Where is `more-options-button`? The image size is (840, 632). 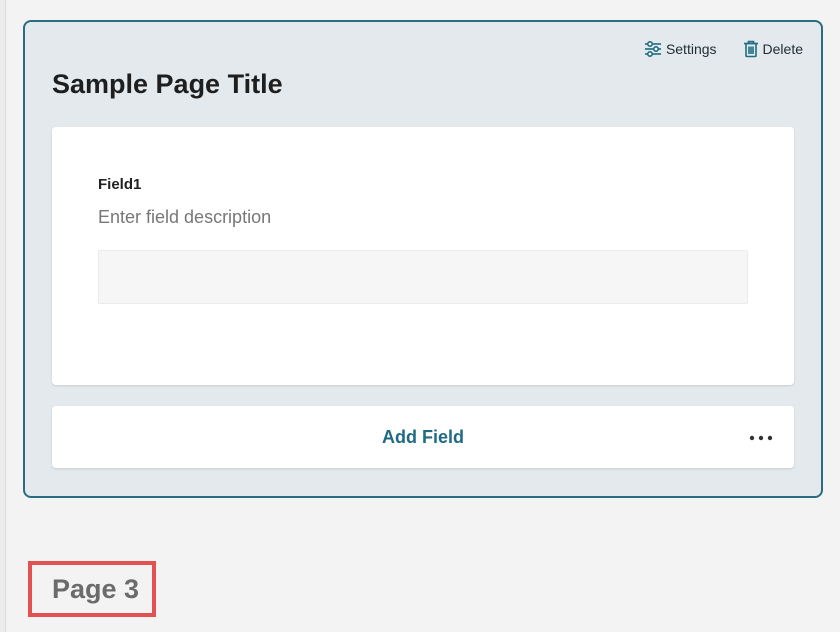
more-options-button is located at coordinates (761, 437).